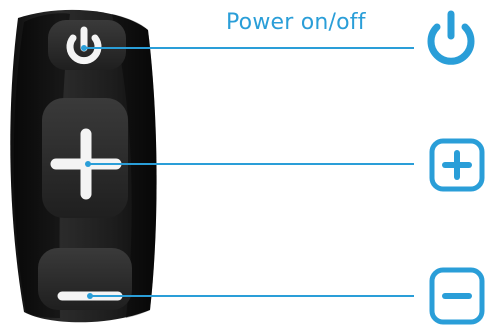 The image size is (487, 334). I want to click on minus-button-pad, so click(85, 279).